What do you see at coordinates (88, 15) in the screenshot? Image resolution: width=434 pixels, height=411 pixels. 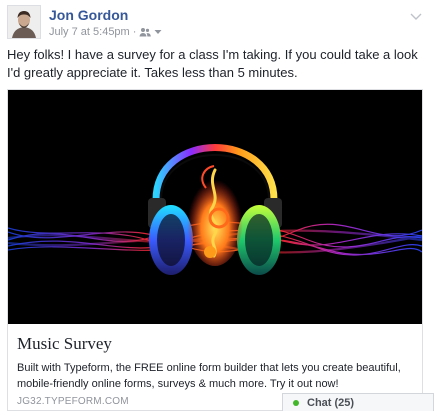 I see `author-name-link: Jon Gordon` at bounding box center [88, 15].